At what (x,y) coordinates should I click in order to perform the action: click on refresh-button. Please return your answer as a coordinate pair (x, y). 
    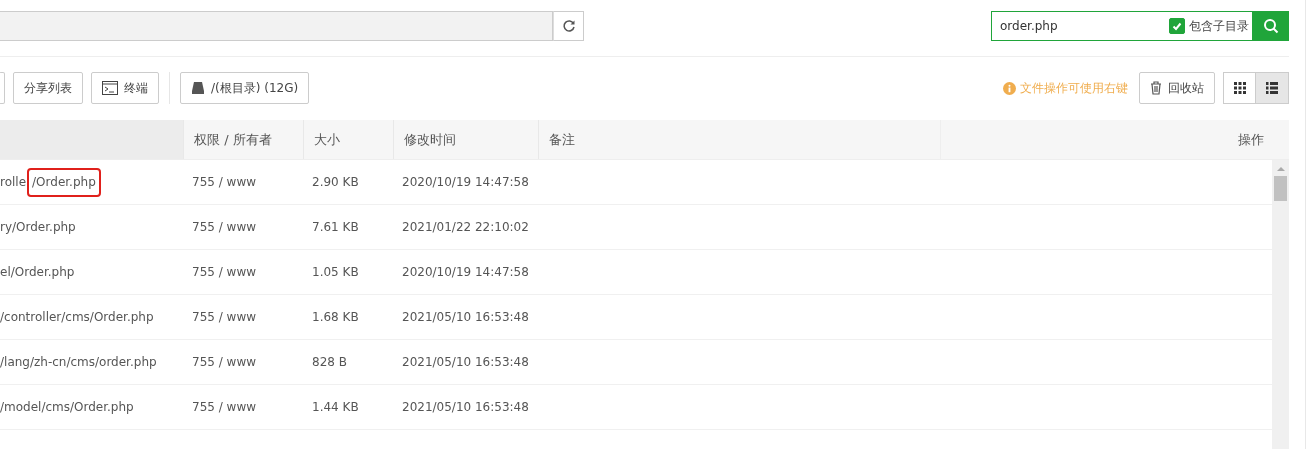
    Looking at the image, I should click on (568, 26).